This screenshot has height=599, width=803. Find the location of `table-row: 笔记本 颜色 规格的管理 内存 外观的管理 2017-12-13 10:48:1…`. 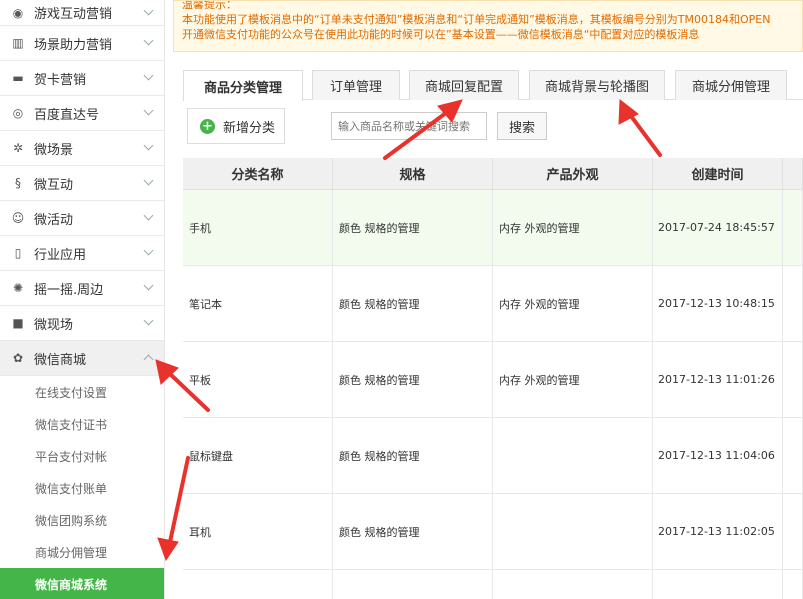

table-row: 笔记本 颜色 规格的管理 内存 外观的管理 2017-12-13 10:48:1… is located at coordinates (493, 304).